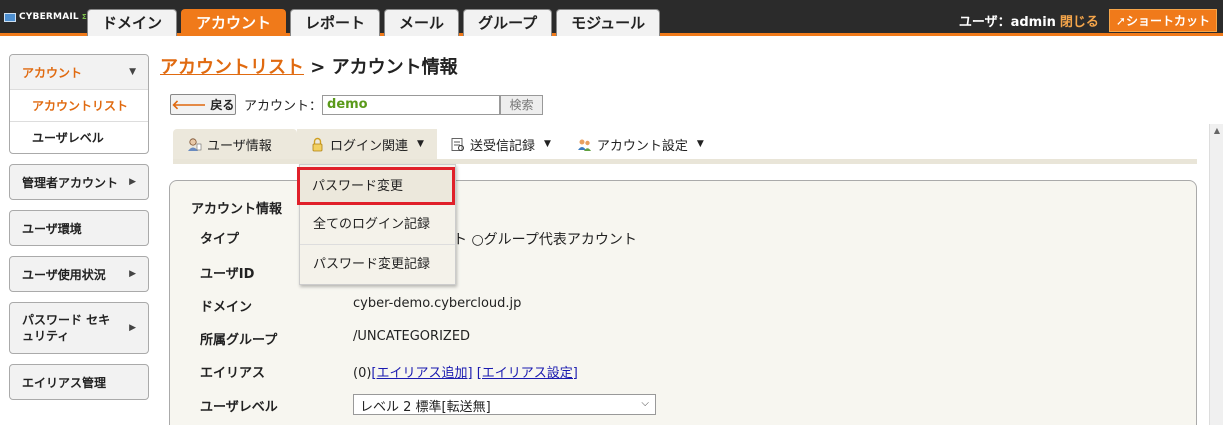  I want to click on sidebar-group-alias: エイリアス管理, so click(79, 382).